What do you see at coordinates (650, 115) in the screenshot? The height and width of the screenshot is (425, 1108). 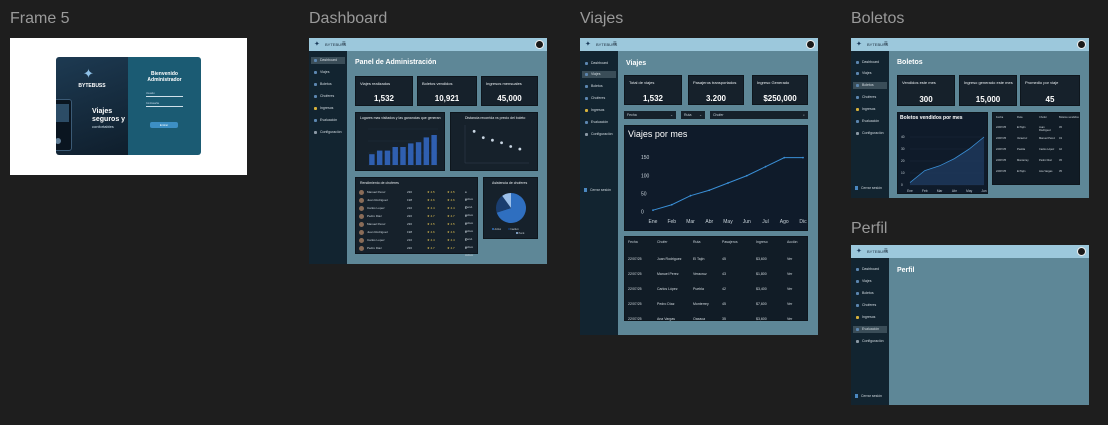 I see `filter-fecha-select: Fecha ⌄` at bounding box center [650, 115].